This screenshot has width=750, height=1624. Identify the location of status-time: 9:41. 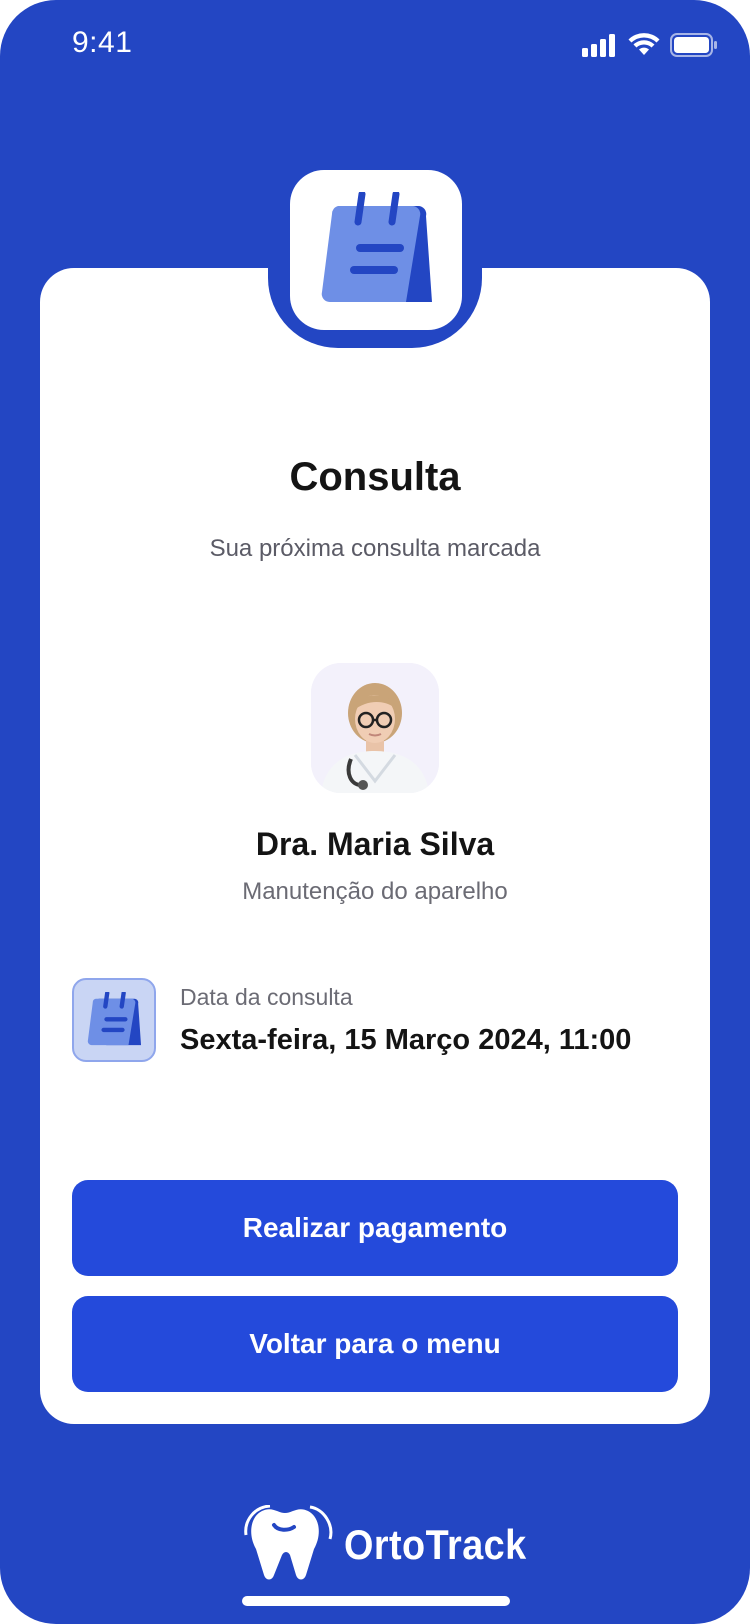
(102, 42).